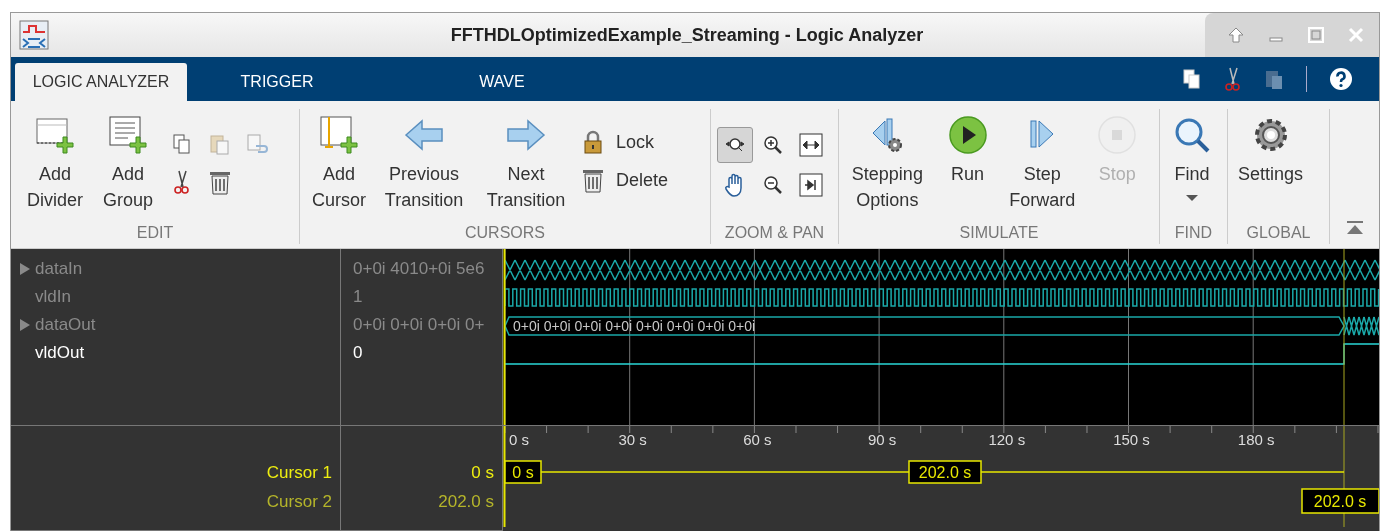  I want to click on app-icon, so click(34, 35).